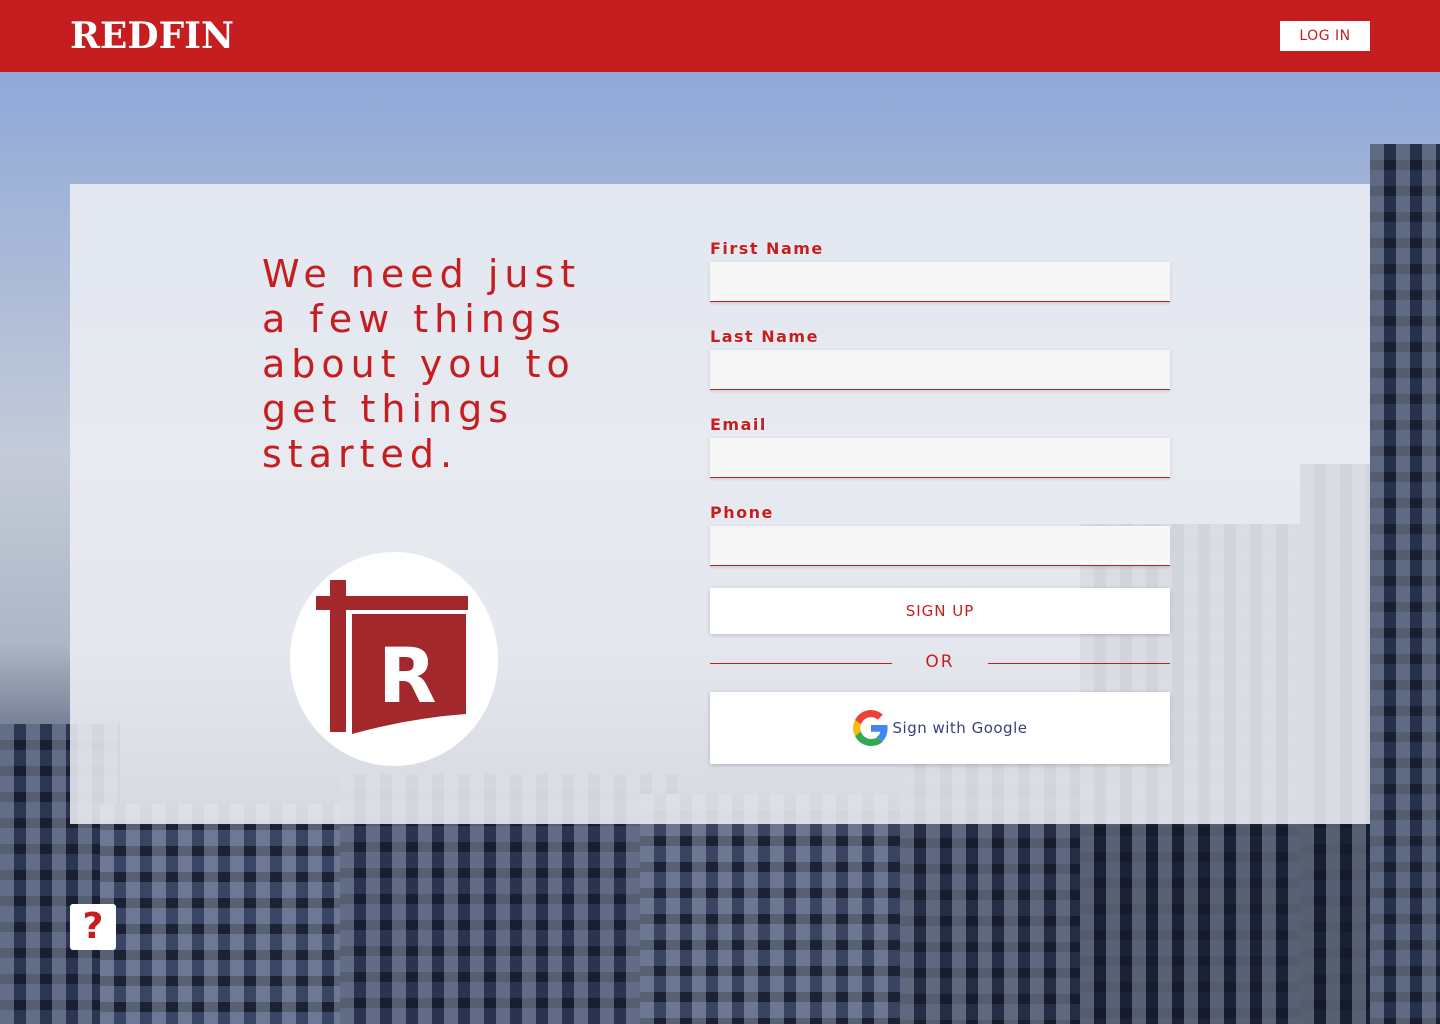  I want to click on or-divider: OR, so click(940, 663).